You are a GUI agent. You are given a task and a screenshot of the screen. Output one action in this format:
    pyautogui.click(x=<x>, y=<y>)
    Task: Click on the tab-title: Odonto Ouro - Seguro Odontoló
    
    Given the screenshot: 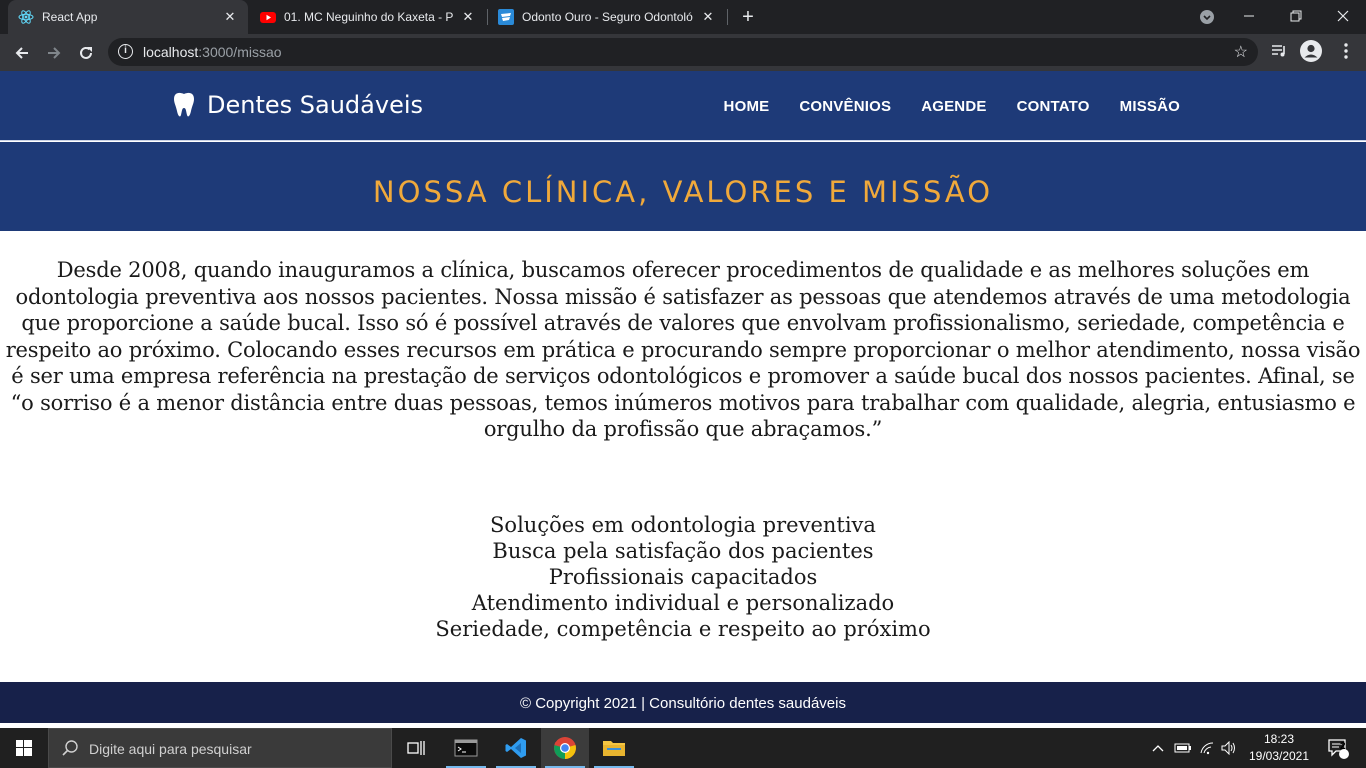 What is the action you would take?
    pyautogui.click(x=607, y=17)
    